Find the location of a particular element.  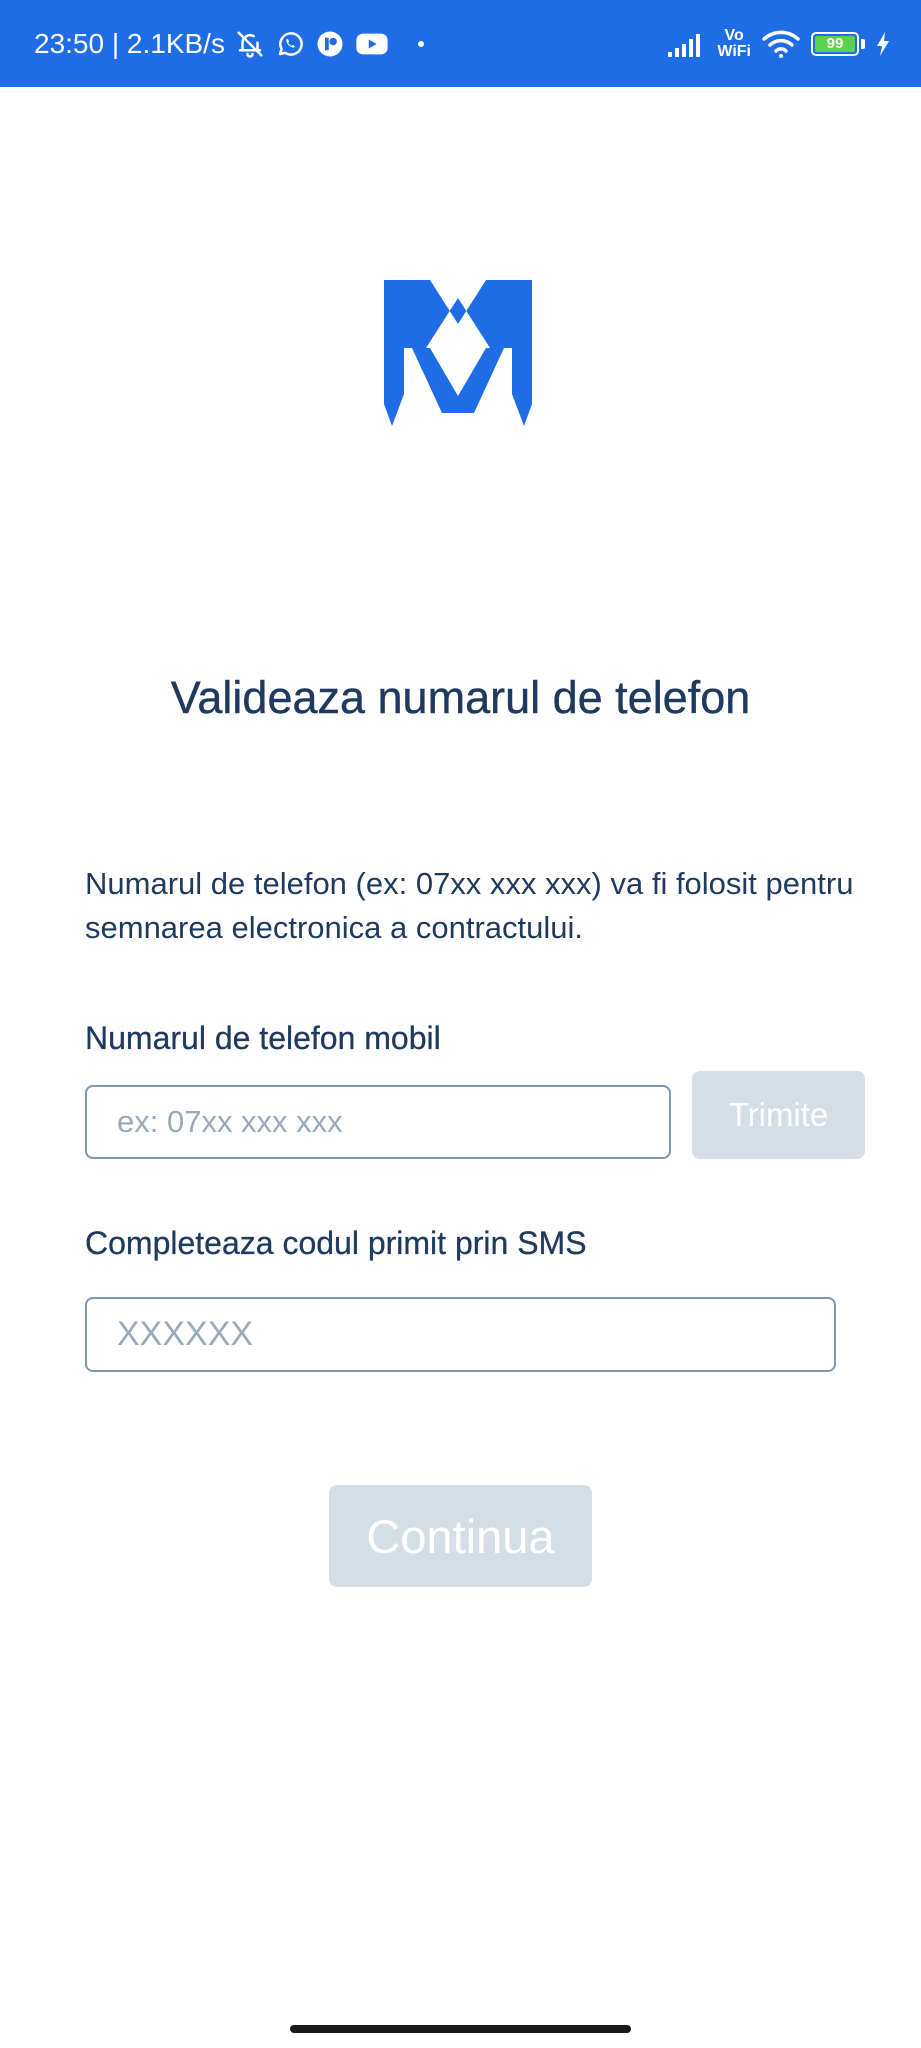

charging-icon is located at coordinates (883, 44).